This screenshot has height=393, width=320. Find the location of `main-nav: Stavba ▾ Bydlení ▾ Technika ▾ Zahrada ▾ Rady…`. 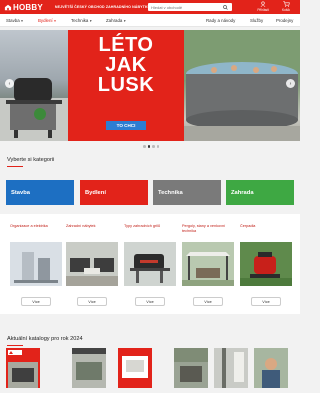

main-nav: Stavba ▾ Bydlení ▾ Technika ▾ Zahrada ▾ Rady… is located at coordinates (150, 20).